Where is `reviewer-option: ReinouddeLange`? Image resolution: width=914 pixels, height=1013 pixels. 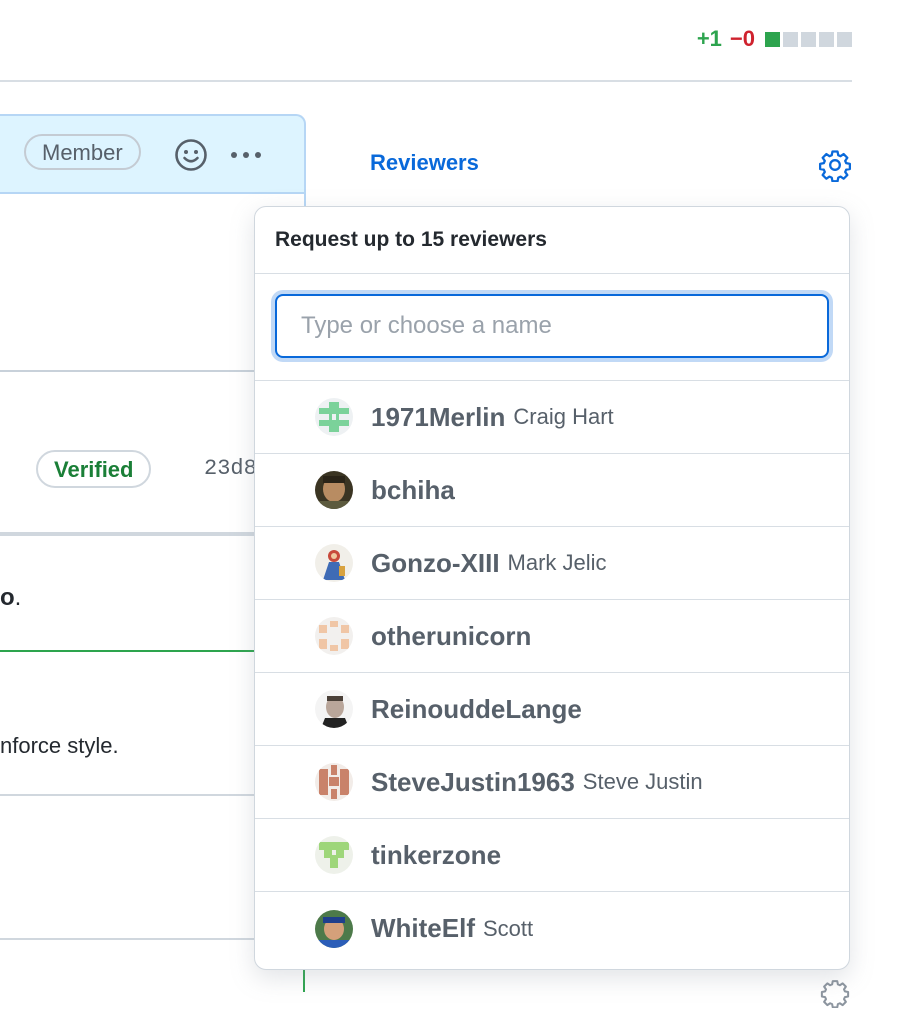
reviewer-option: ReinouddeLange is located at coordinates (552, 709).